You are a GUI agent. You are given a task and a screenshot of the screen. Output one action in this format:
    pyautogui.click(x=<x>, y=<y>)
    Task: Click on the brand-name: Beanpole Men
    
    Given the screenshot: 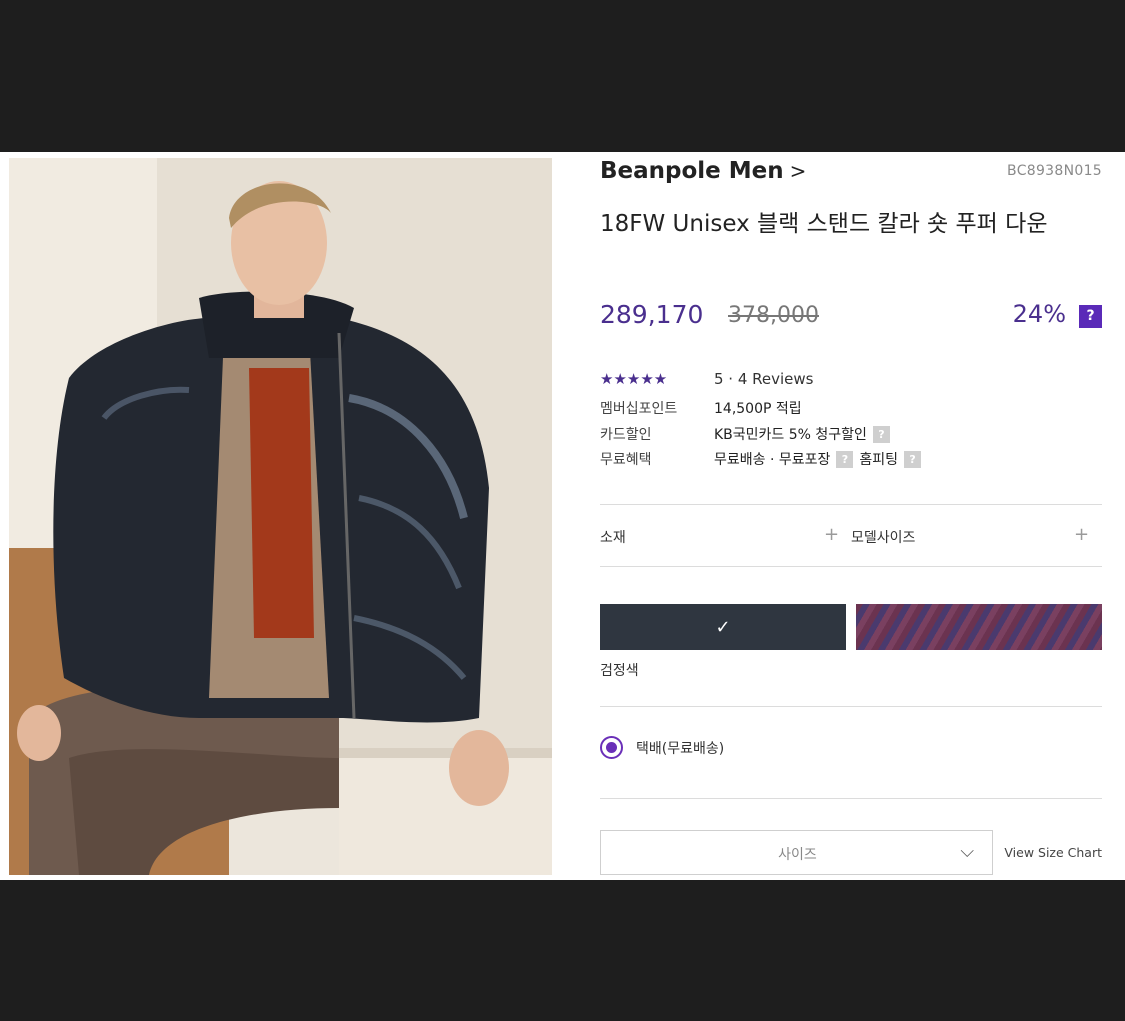 What is the action you would take?
    pyautogui.click(x=692, y=171)
    